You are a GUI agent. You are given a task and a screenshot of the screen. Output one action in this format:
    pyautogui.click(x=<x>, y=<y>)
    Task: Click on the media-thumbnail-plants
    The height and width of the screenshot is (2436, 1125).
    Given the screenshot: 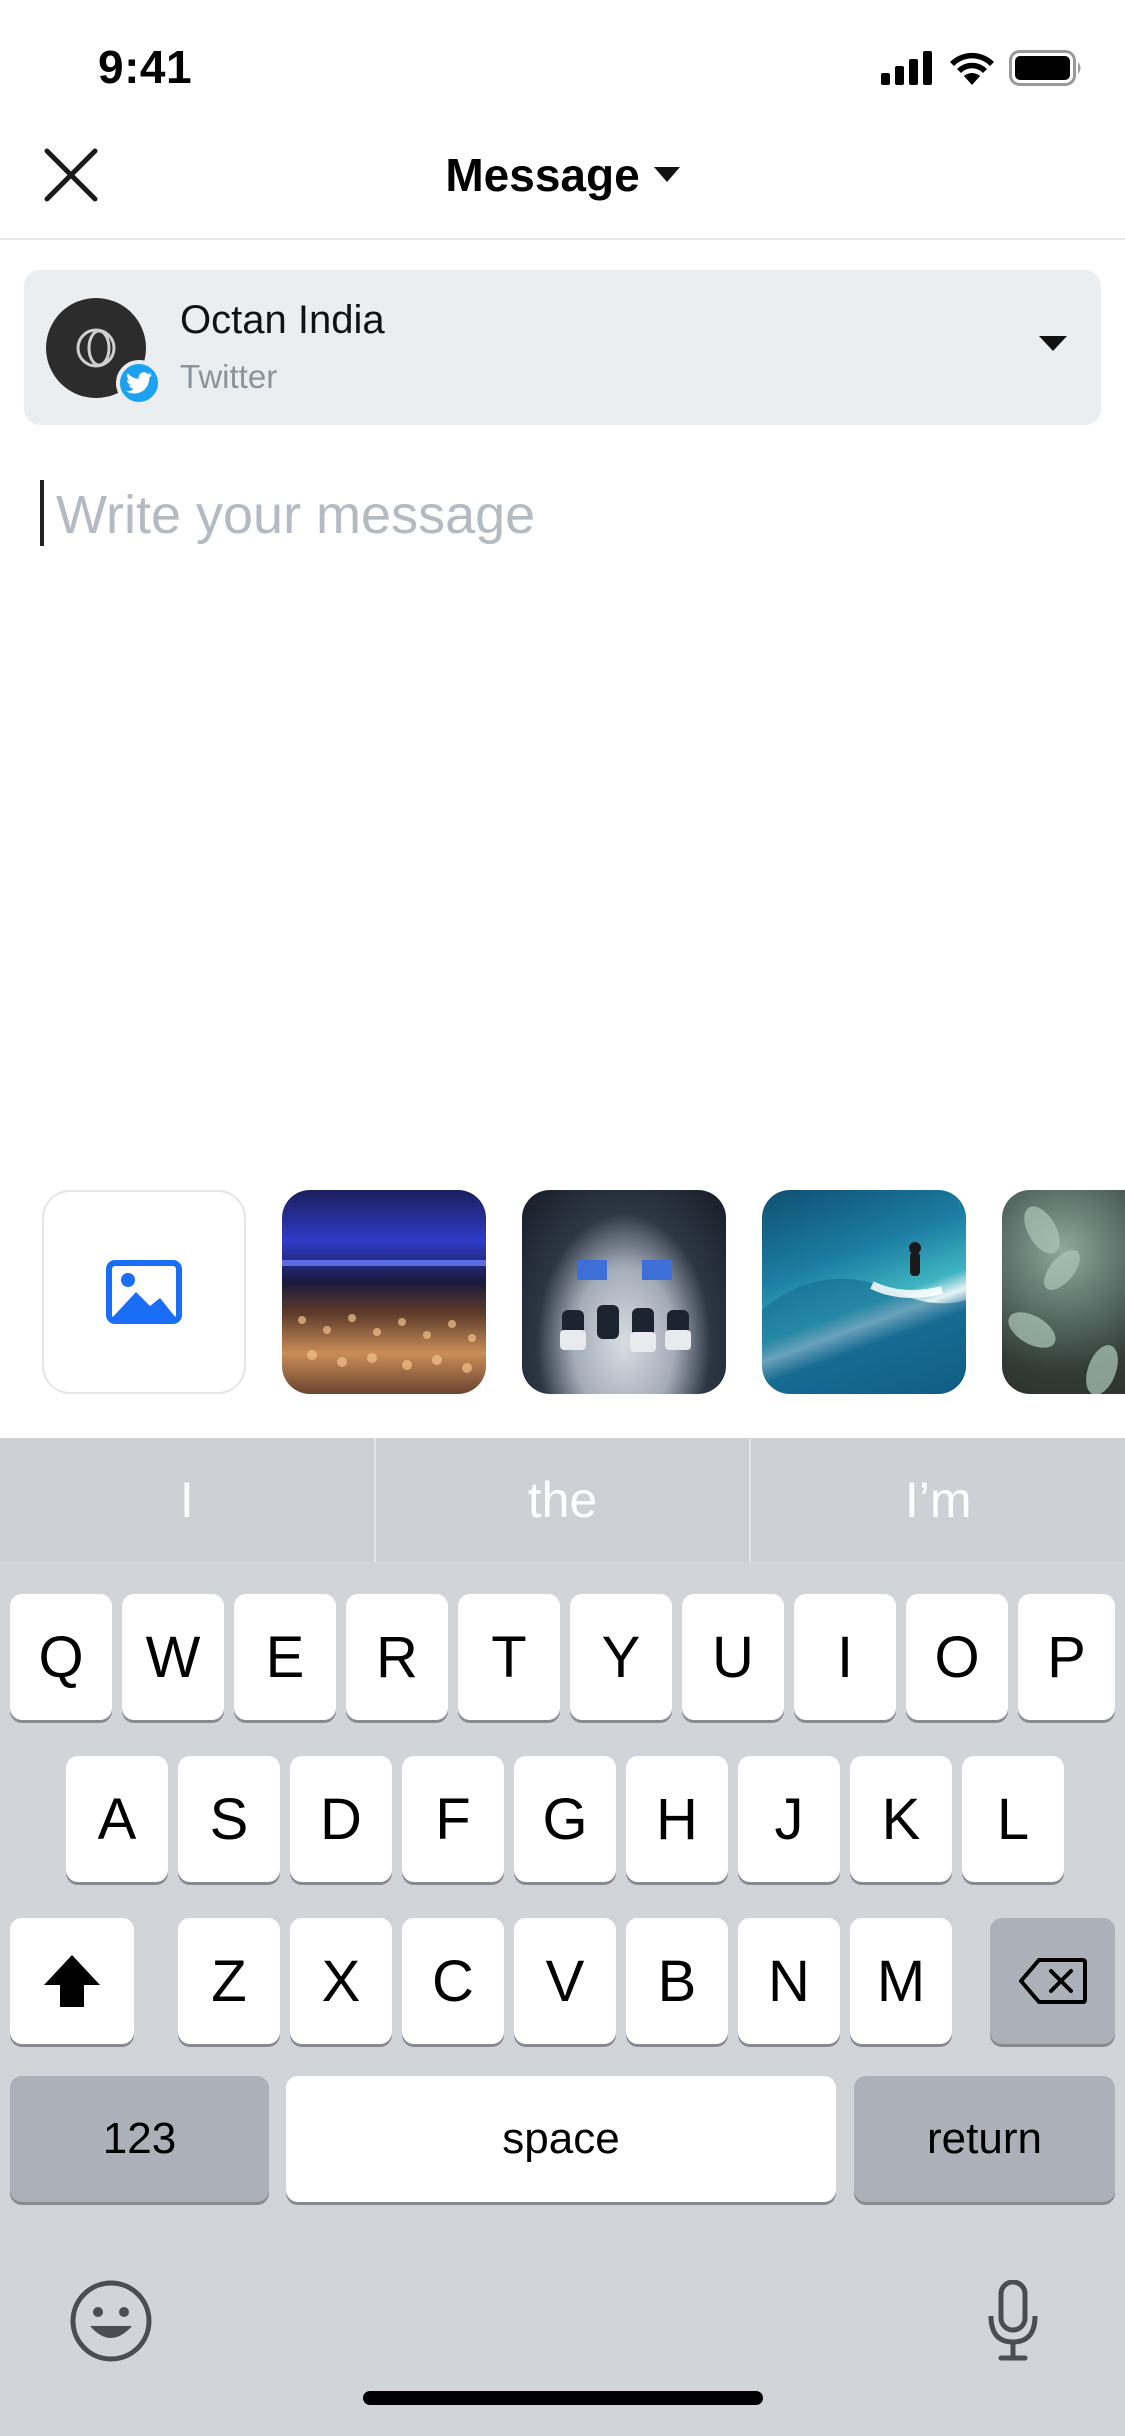 What is the action you would take?
    pyautogui.click(x=1063, y=1292)
    